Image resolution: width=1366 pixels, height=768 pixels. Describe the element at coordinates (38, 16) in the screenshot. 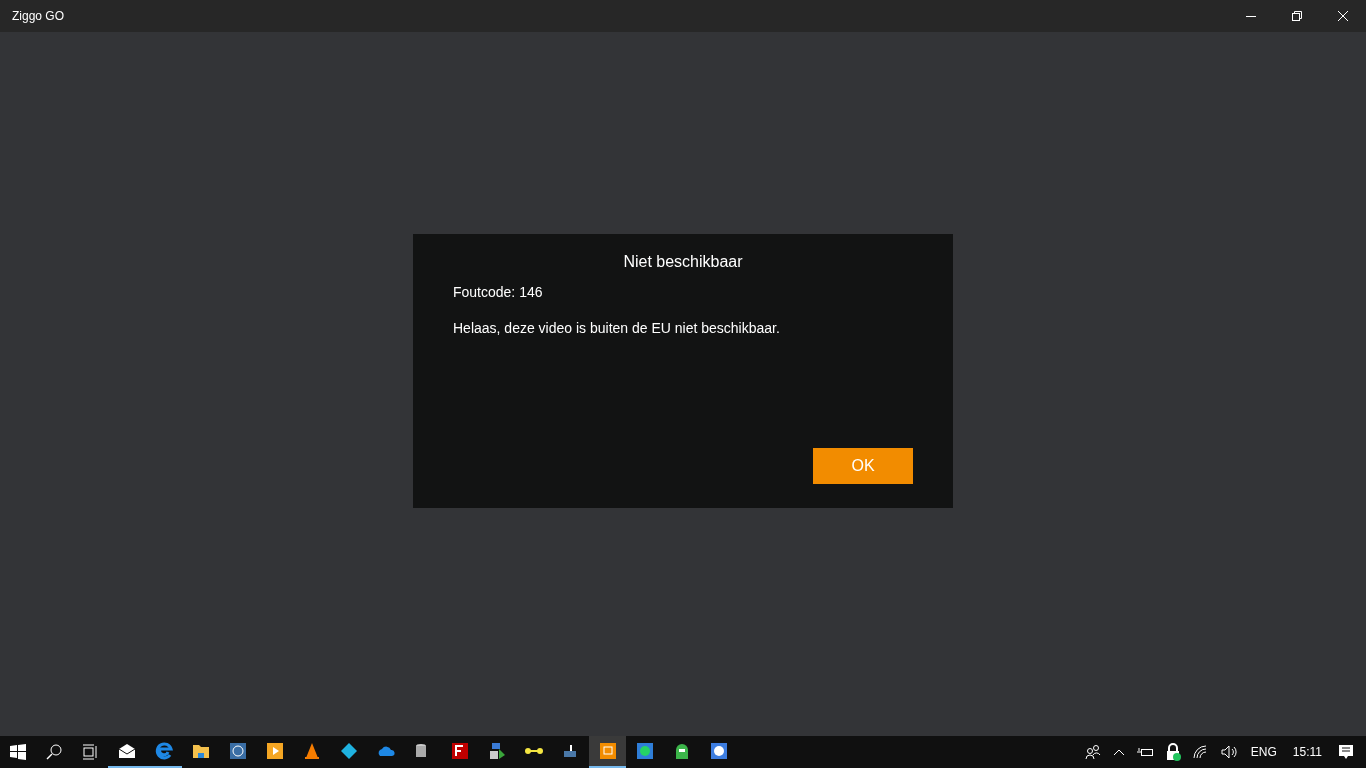

I see `window-title: Ziggo GO` at that location.